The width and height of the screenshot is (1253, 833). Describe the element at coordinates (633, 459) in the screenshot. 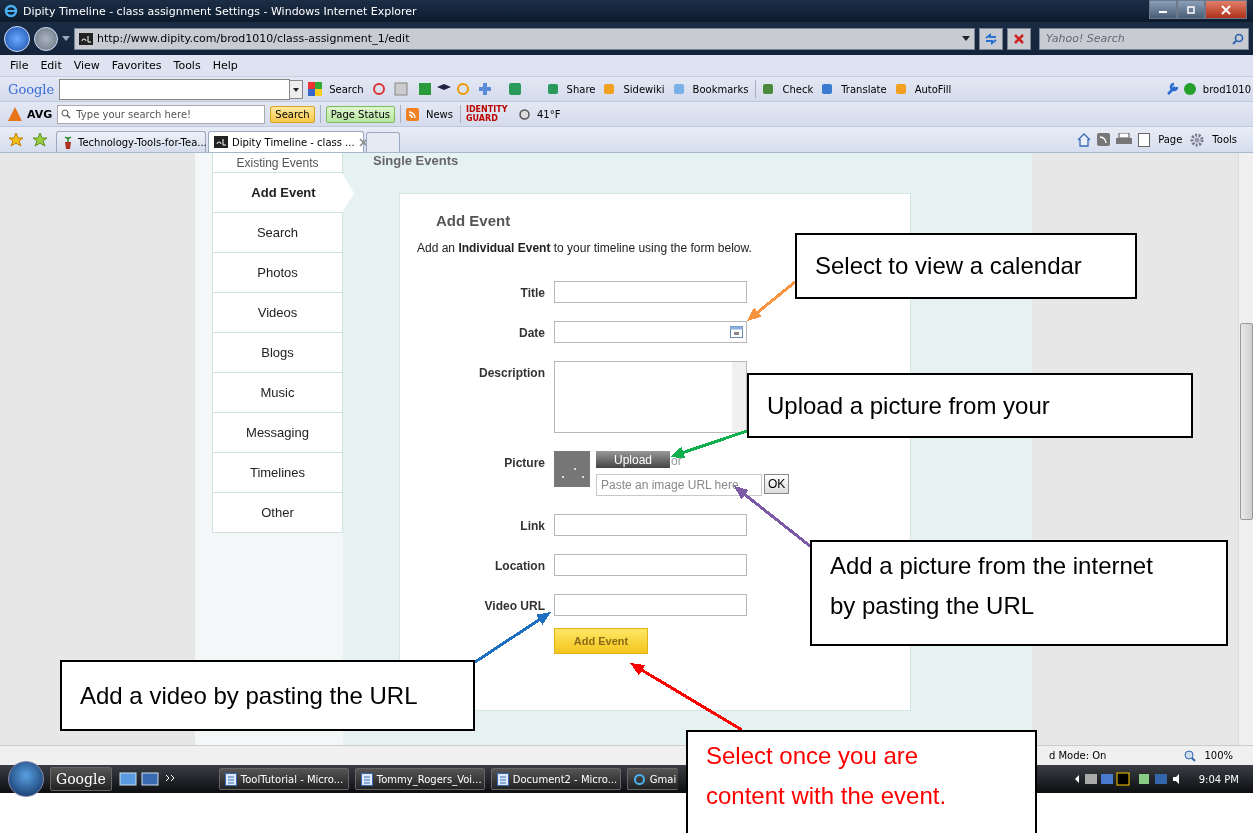

I see `upload-button: Upload` at that location.